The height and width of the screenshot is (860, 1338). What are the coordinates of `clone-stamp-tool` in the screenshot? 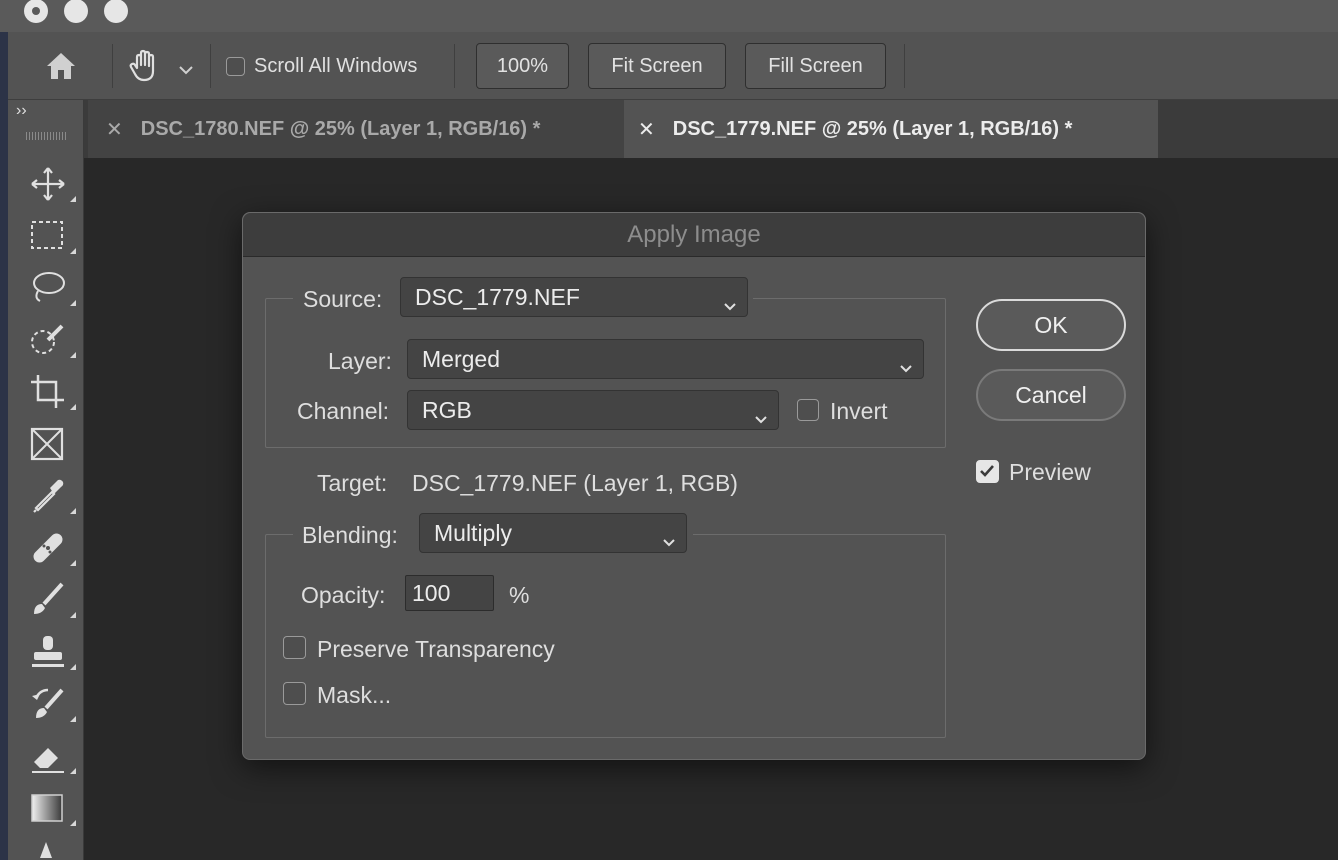 It's located at (53, 652).